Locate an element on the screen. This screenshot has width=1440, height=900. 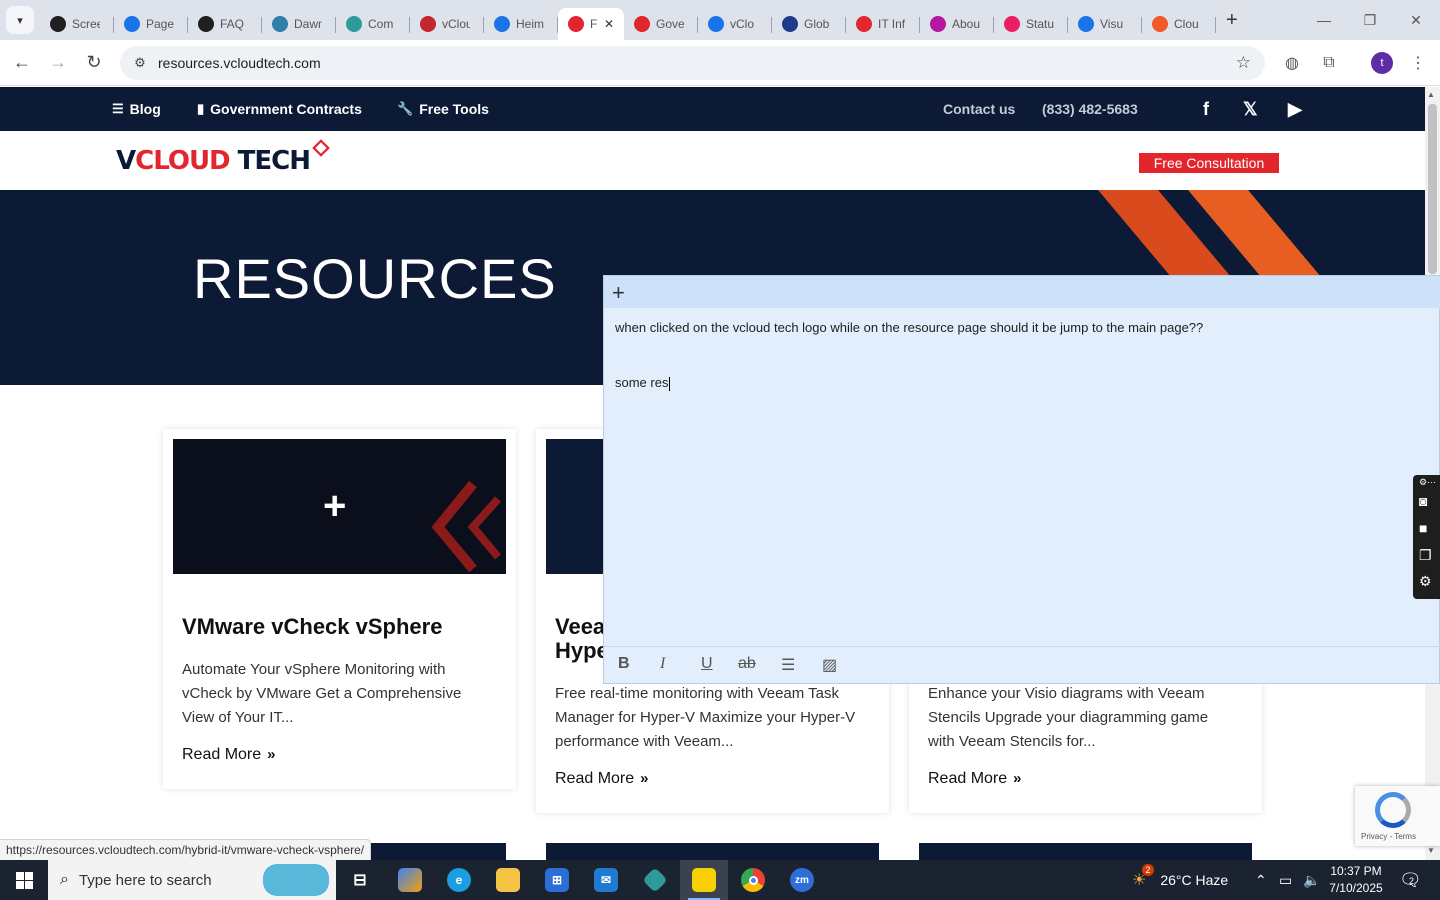
volume-icon: 🔈 is located at coordinates (1311, 880).